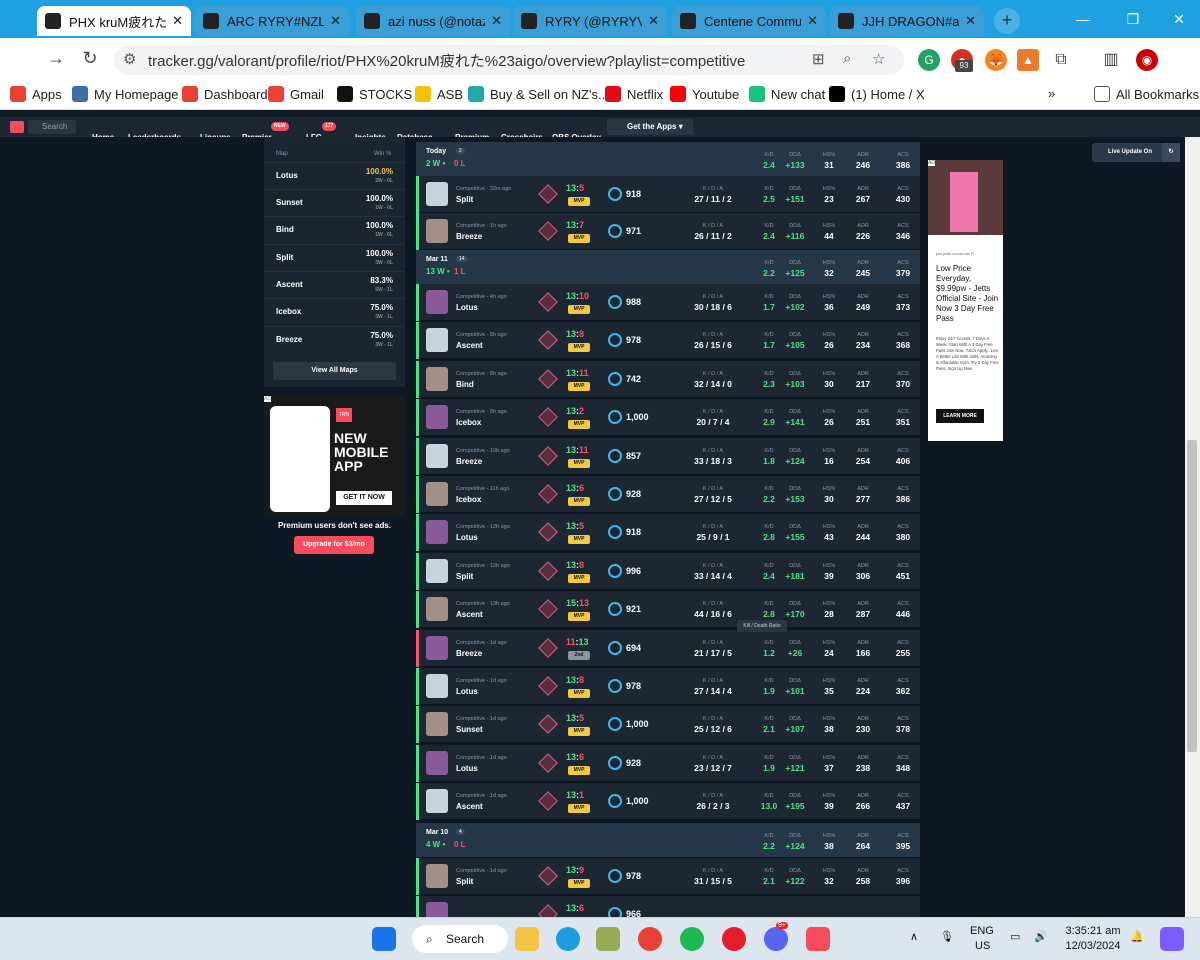 This screenshot has width=1200, height=960. Describe the element at coordinates (1041, 936) in the screenshot. I see `volume-icon: 🔊` at that location.